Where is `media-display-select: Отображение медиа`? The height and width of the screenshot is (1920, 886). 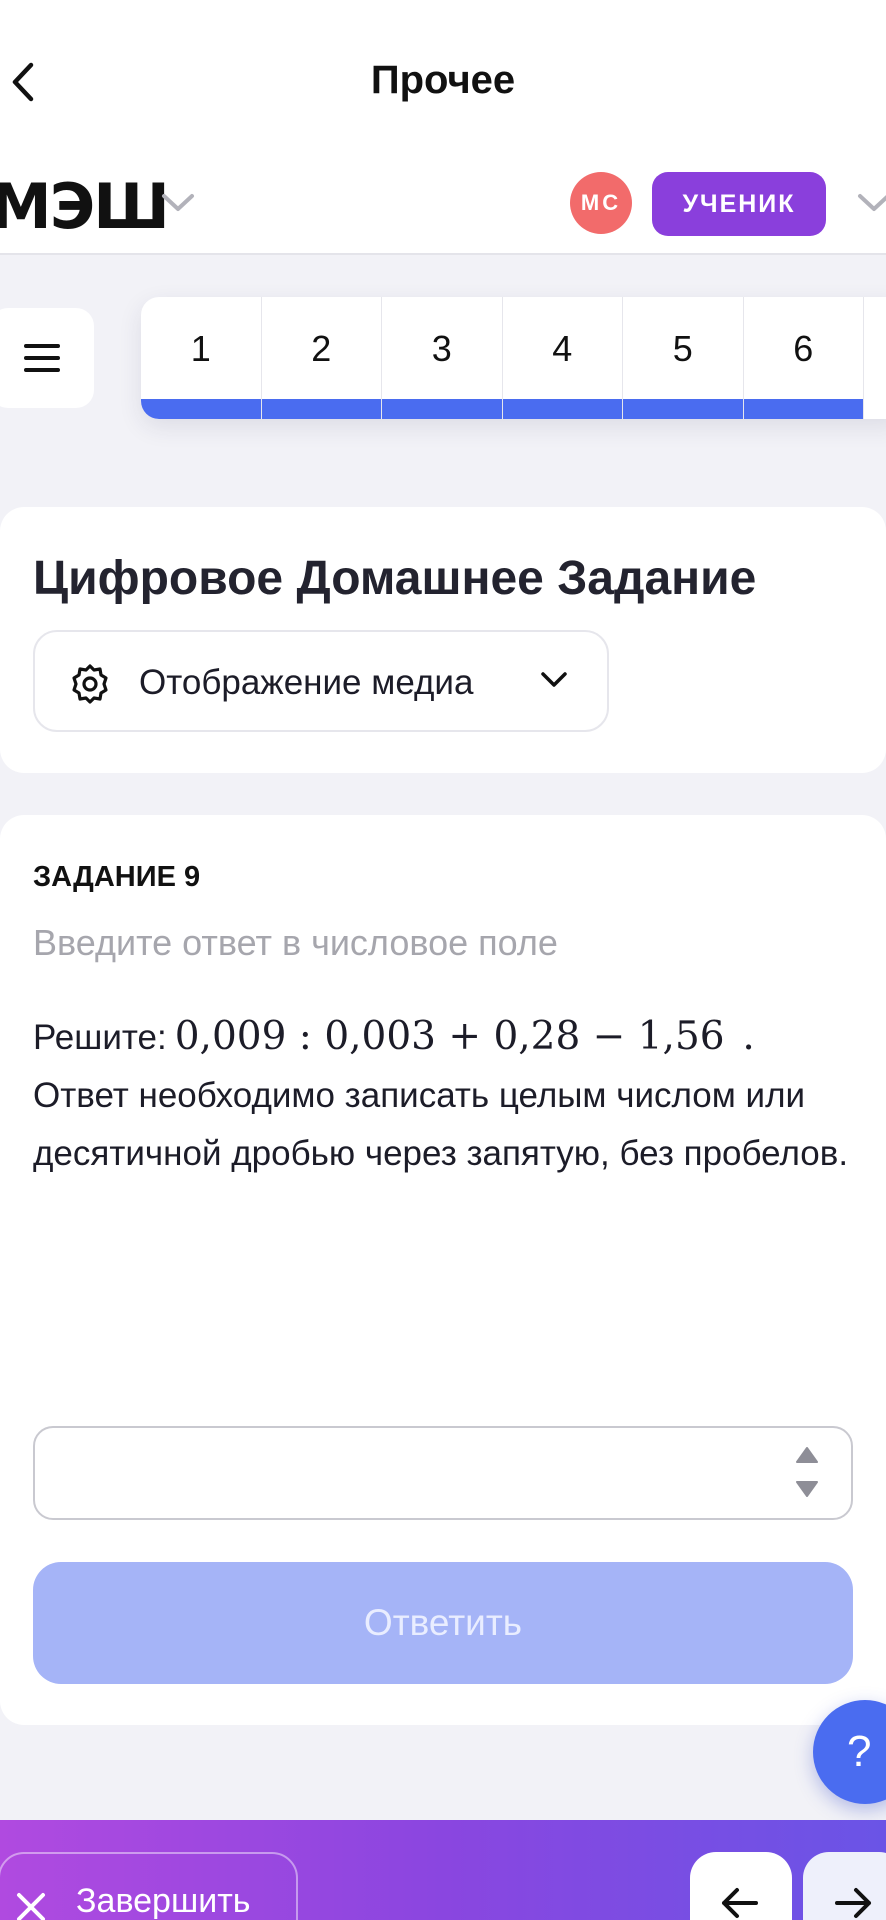 media-display-select: Отображение медиа is located at coordinates (321, 681).